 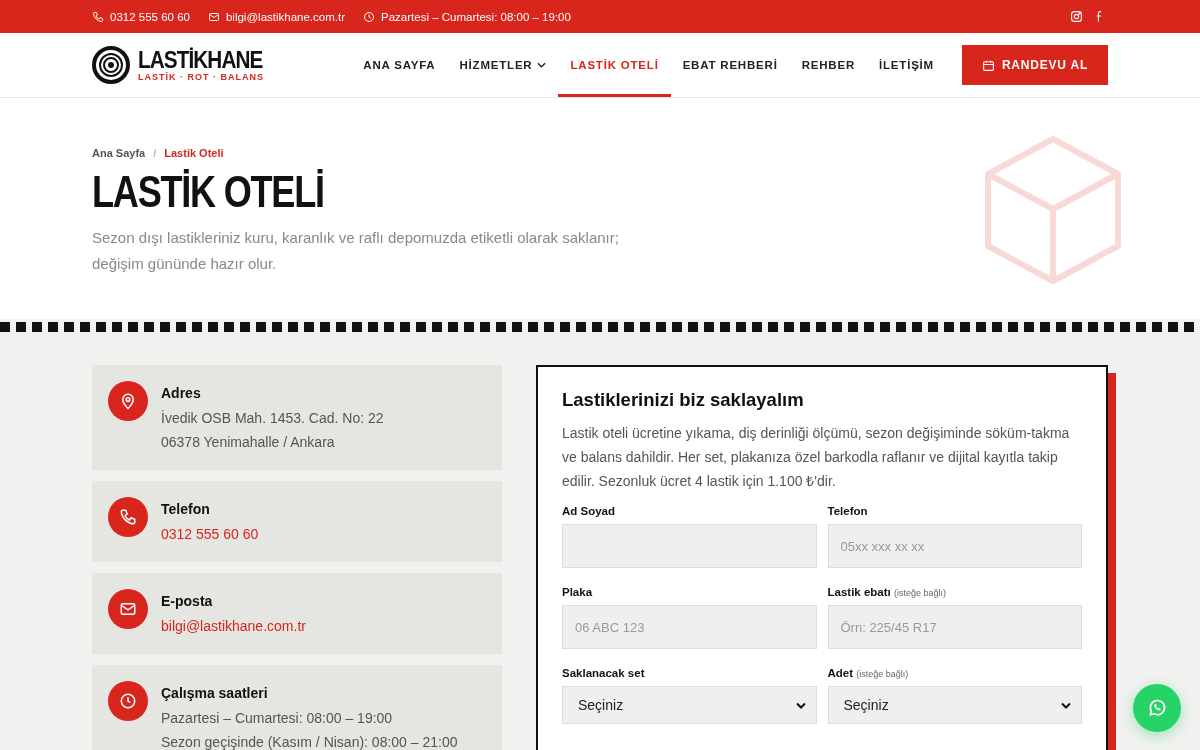 I want to click on nav-link: HİZMETLER, so click(x=503, y=65).